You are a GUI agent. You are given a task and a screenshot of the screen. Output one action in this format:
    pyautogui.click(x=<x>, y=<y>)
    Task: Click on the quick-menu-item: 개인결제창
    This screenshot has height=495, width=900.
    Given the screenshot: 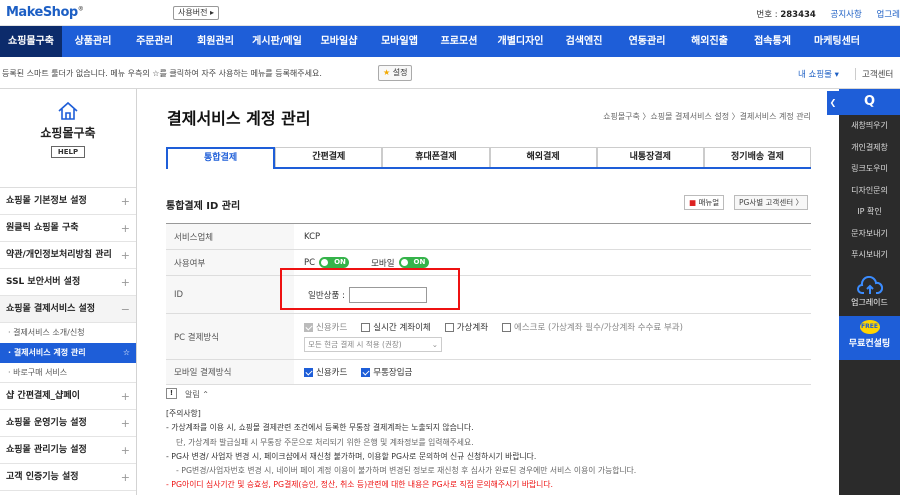 What is the action you would take?
    pyautogui.click(x=869, y=148)
    